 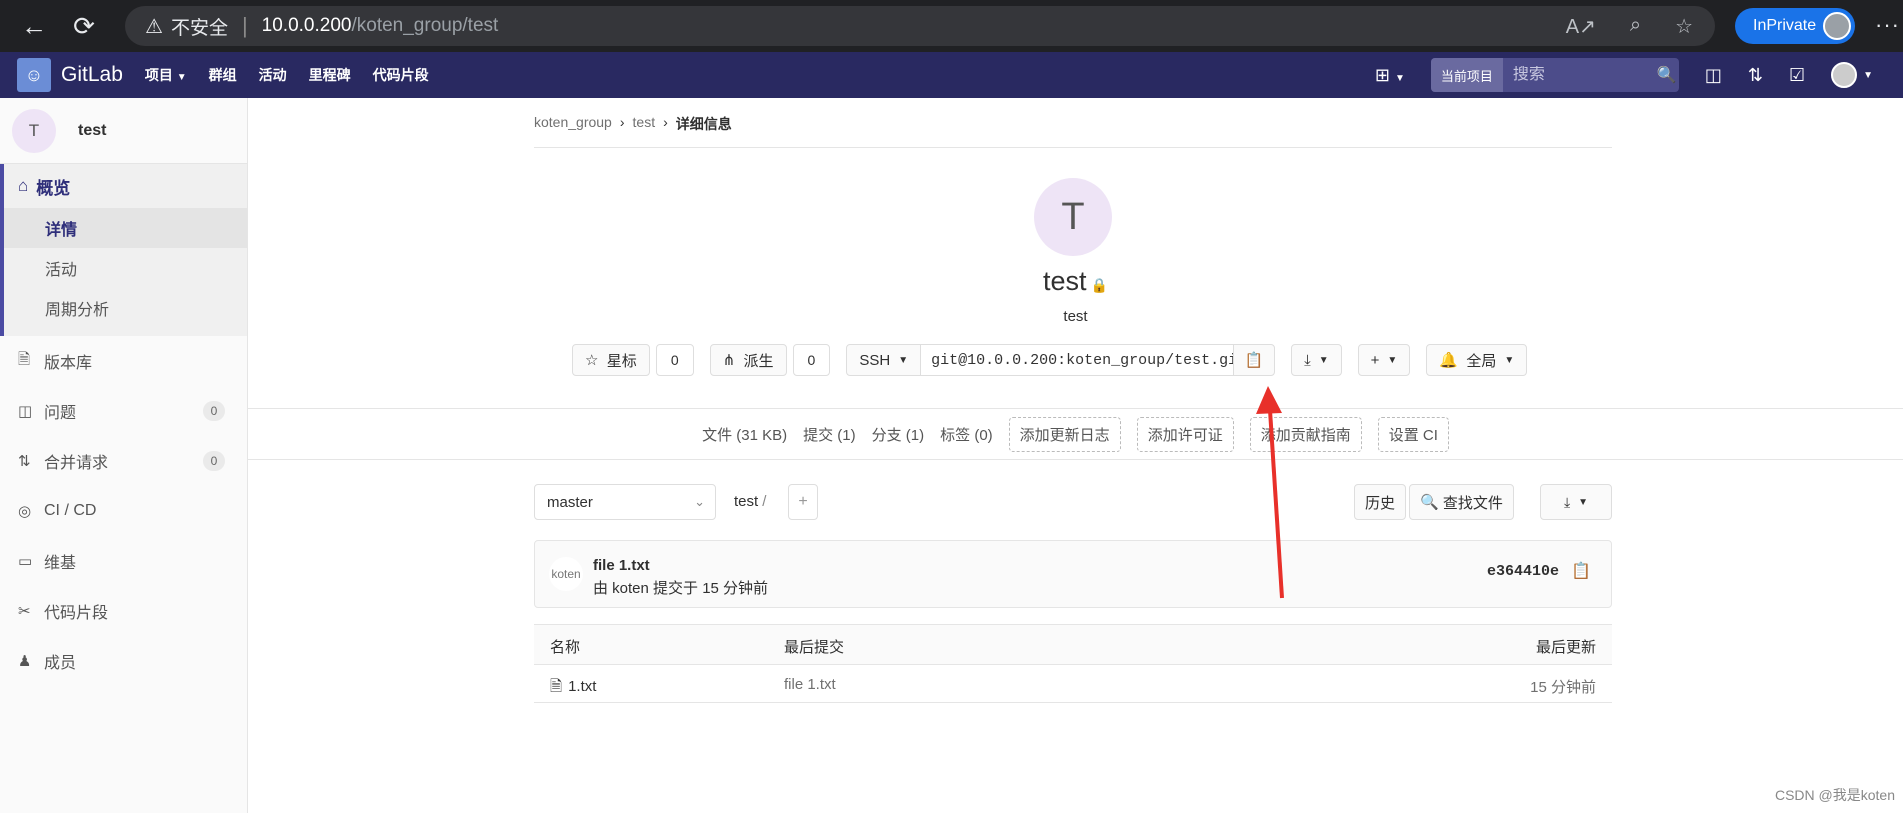 I want to click on reload-icon: ⟳, so click(x=84, y=26).